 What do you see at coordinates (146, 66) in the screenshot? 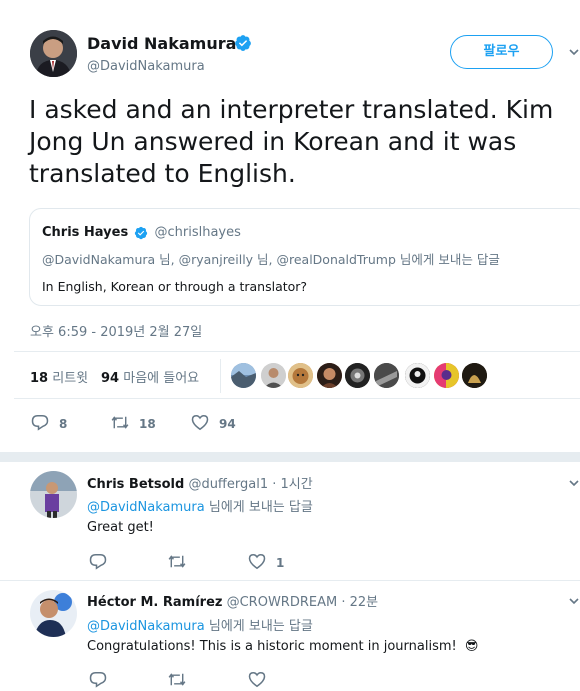
I see `author-handle: @DavidNakamura` at bounding box center [146, 66].